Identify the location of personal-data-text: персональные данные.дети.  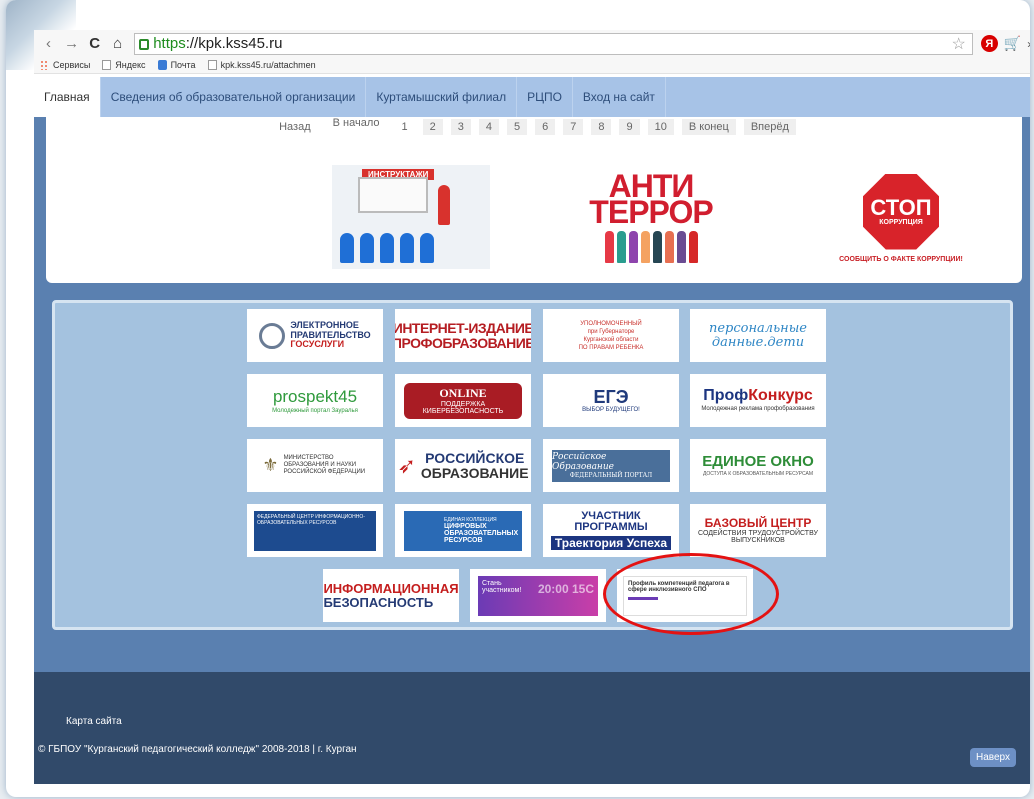
(757, 335).